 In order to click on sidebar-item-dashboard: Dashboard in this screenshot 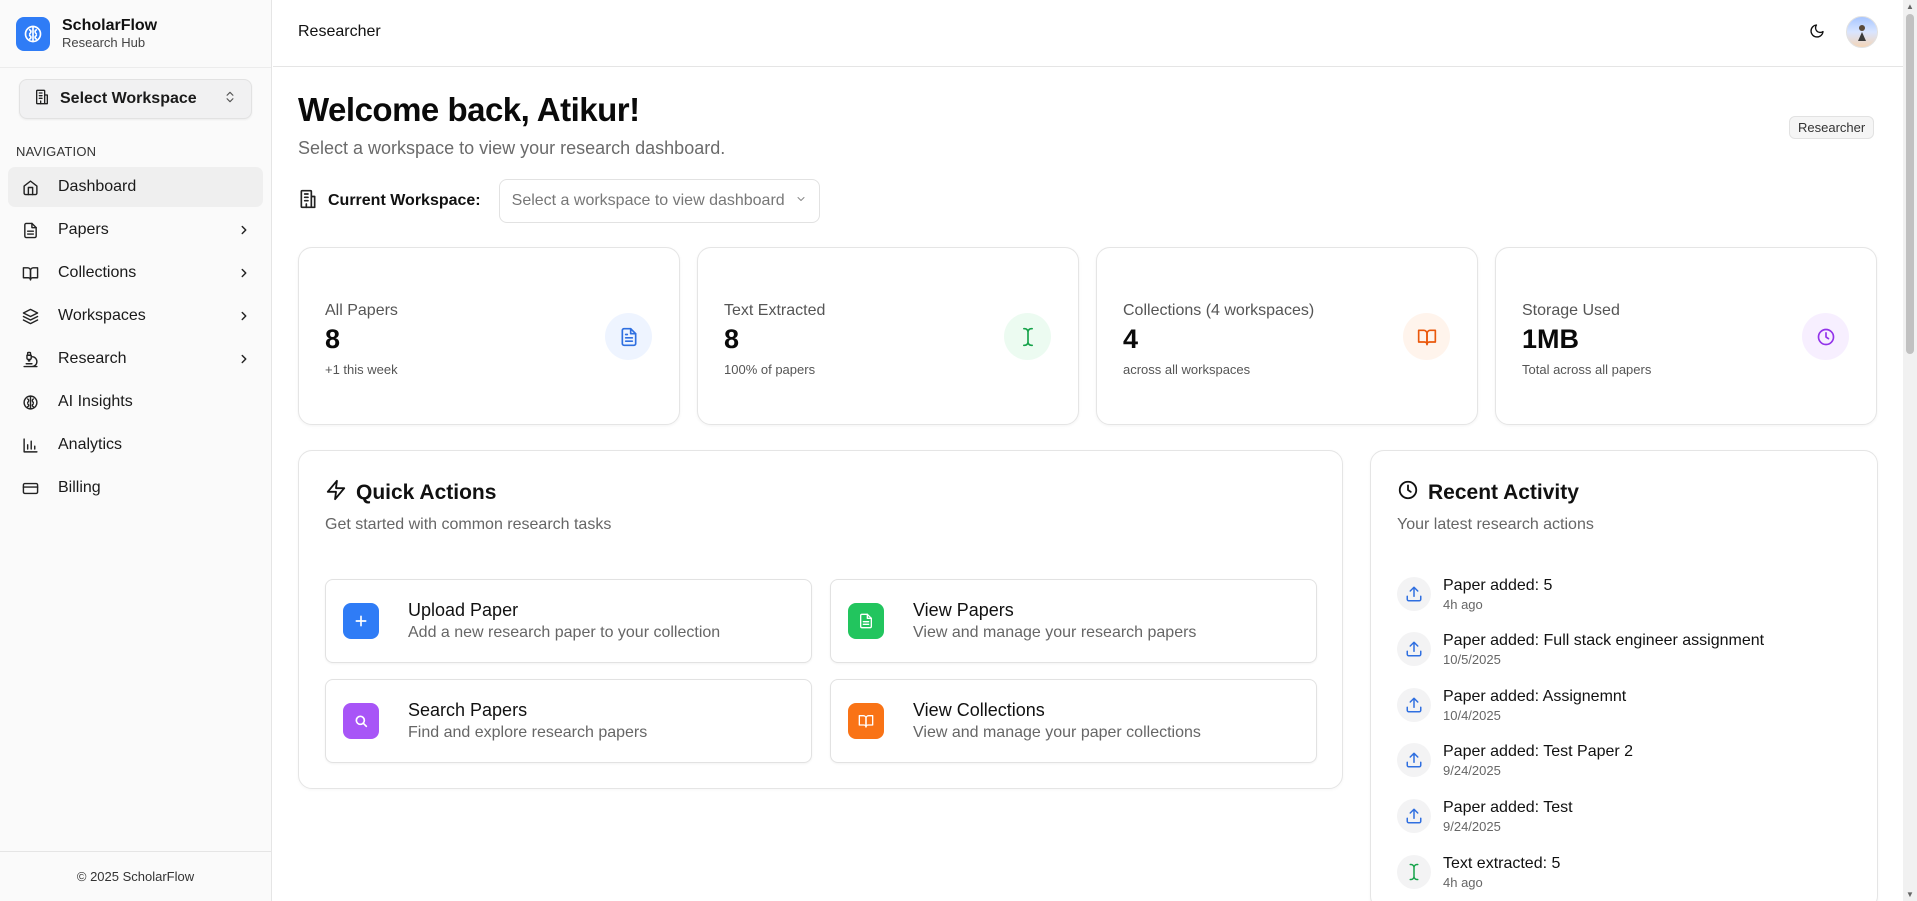, I will do `click(135, 187)`.